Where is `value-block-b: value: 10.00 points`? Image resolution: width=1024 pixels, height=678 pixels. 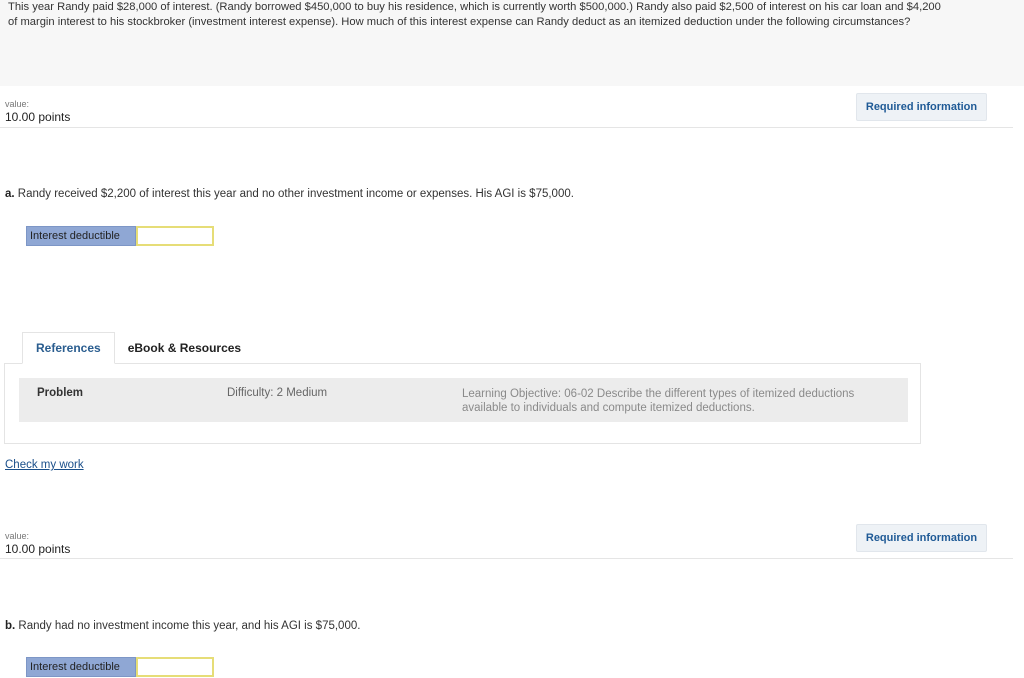
value-block-b: value: 10.00 points is located at coordinates (37, 544).